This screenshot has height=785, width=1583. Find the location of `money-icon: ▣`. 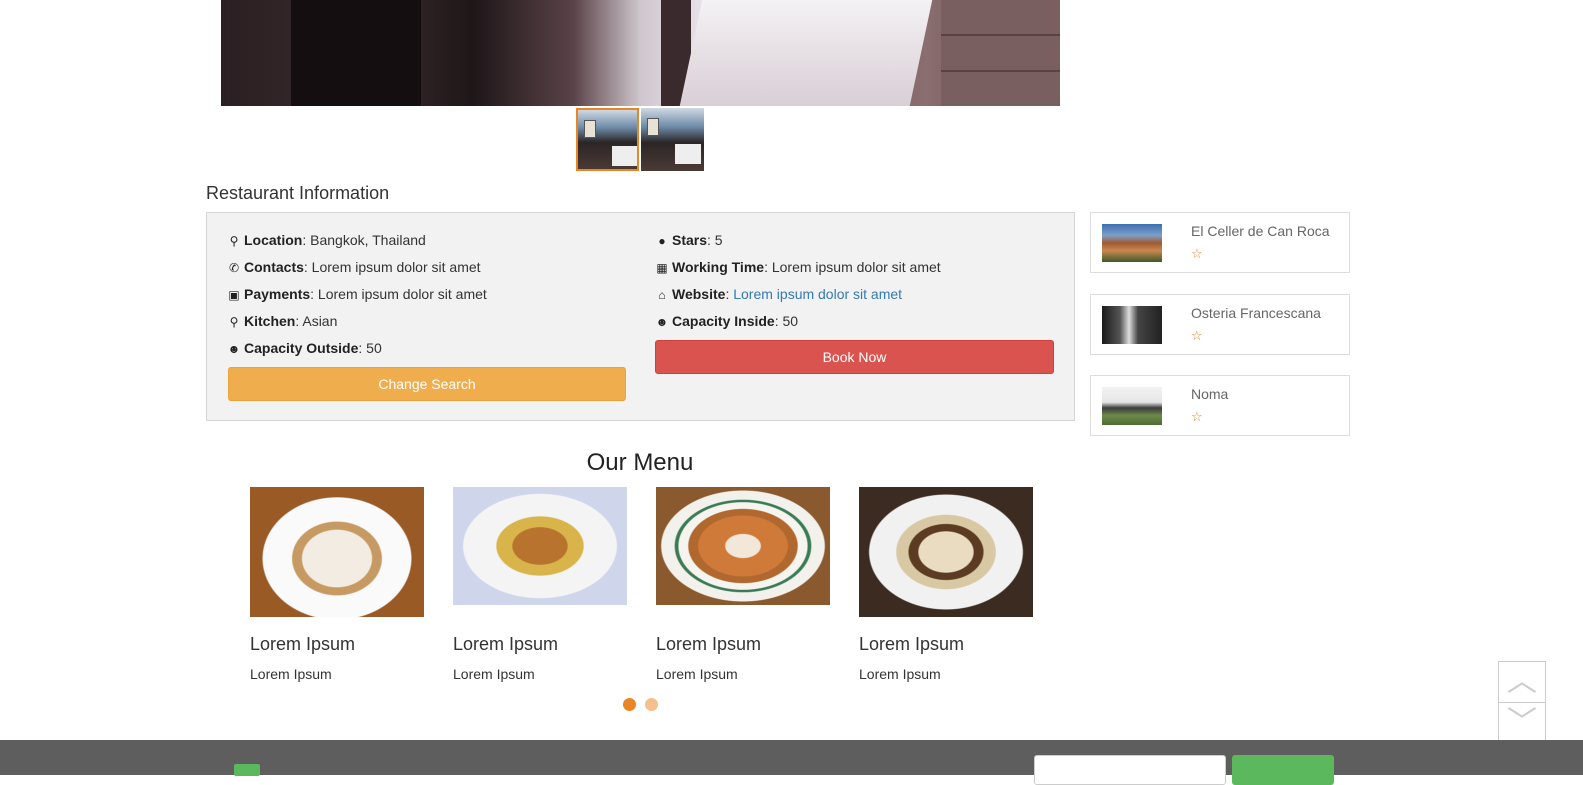

money-icon: ▣ is located at coordinates (234, 295).